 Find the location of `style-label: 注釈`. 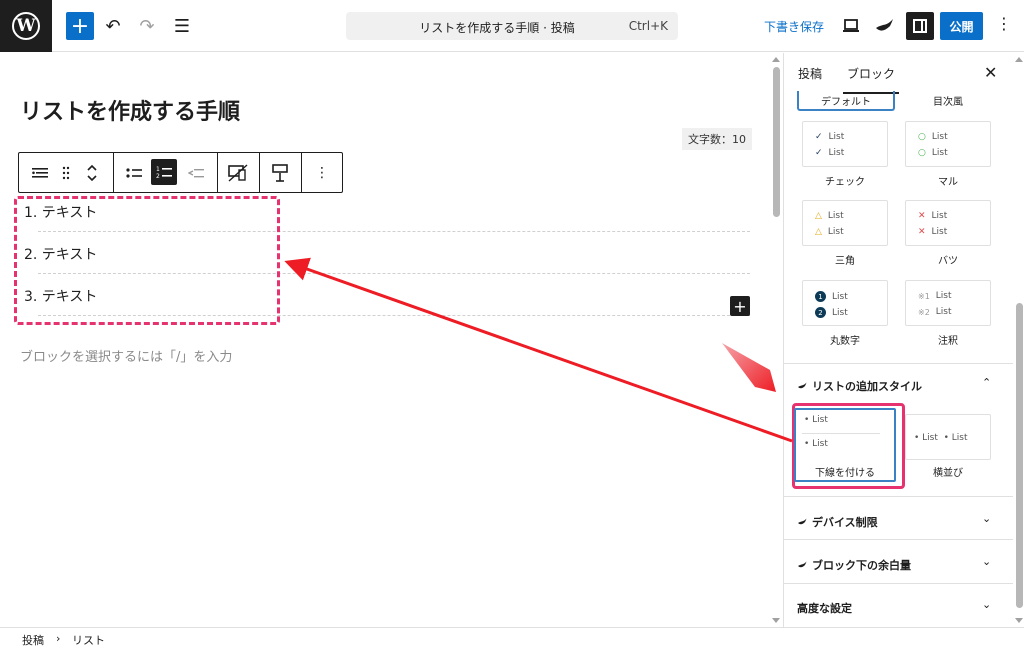

style-label: 注釈 is located at coordinates (948, 341).